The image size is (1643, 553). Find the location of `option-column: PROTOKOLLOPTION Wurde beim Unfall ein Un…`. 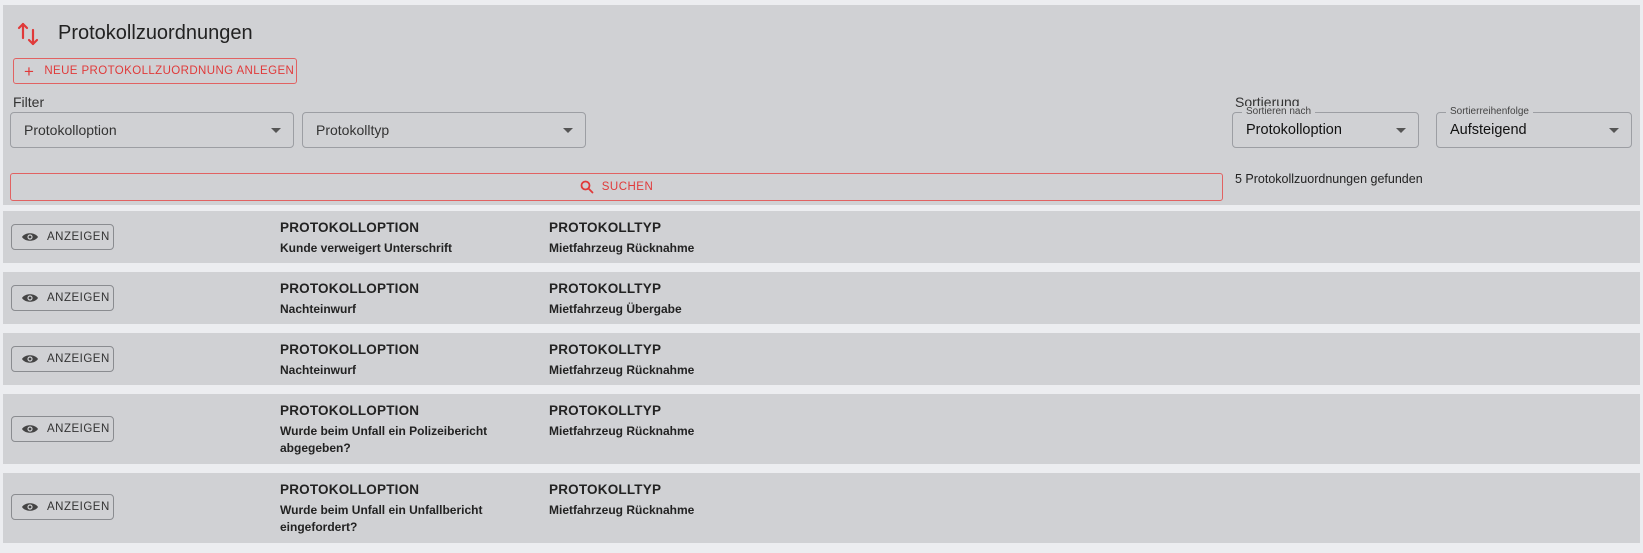

option-column: PROTOKOLLOPTION Wurde beim Unfall ein Un… is located at coordinates (392, 509).